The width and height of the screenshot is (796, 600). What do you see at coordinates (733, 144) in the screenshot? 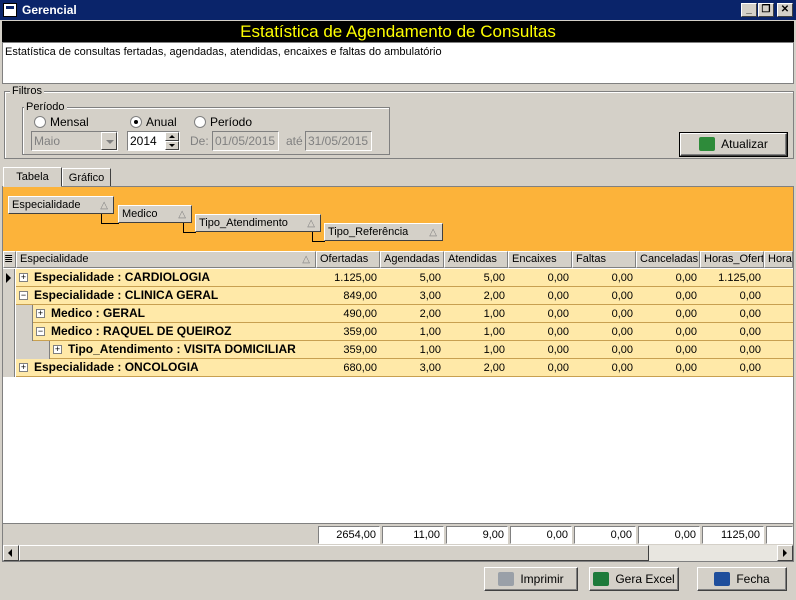
I see `refresh-button: Atualizar` at bounding box center [733, 144].